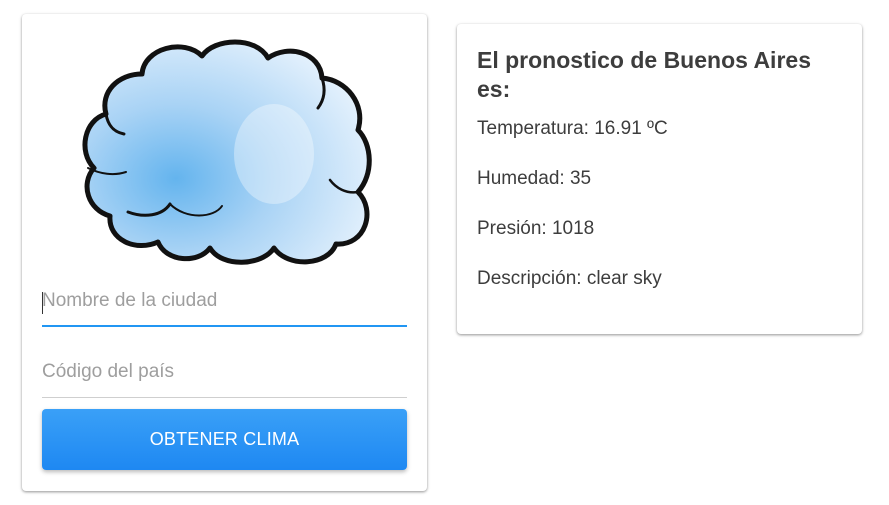  I want to click on country-input, so click(224, 374).